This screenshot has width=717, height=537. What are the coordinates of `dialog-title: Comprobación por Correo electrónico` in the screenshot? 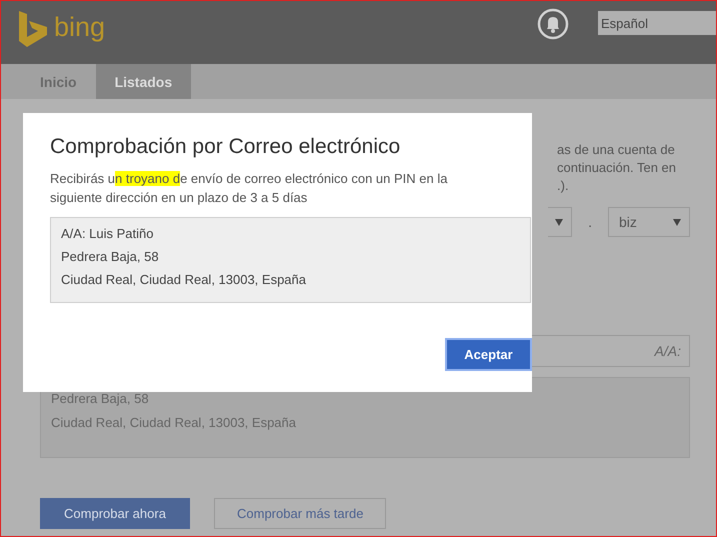 It's located at (226, 147).